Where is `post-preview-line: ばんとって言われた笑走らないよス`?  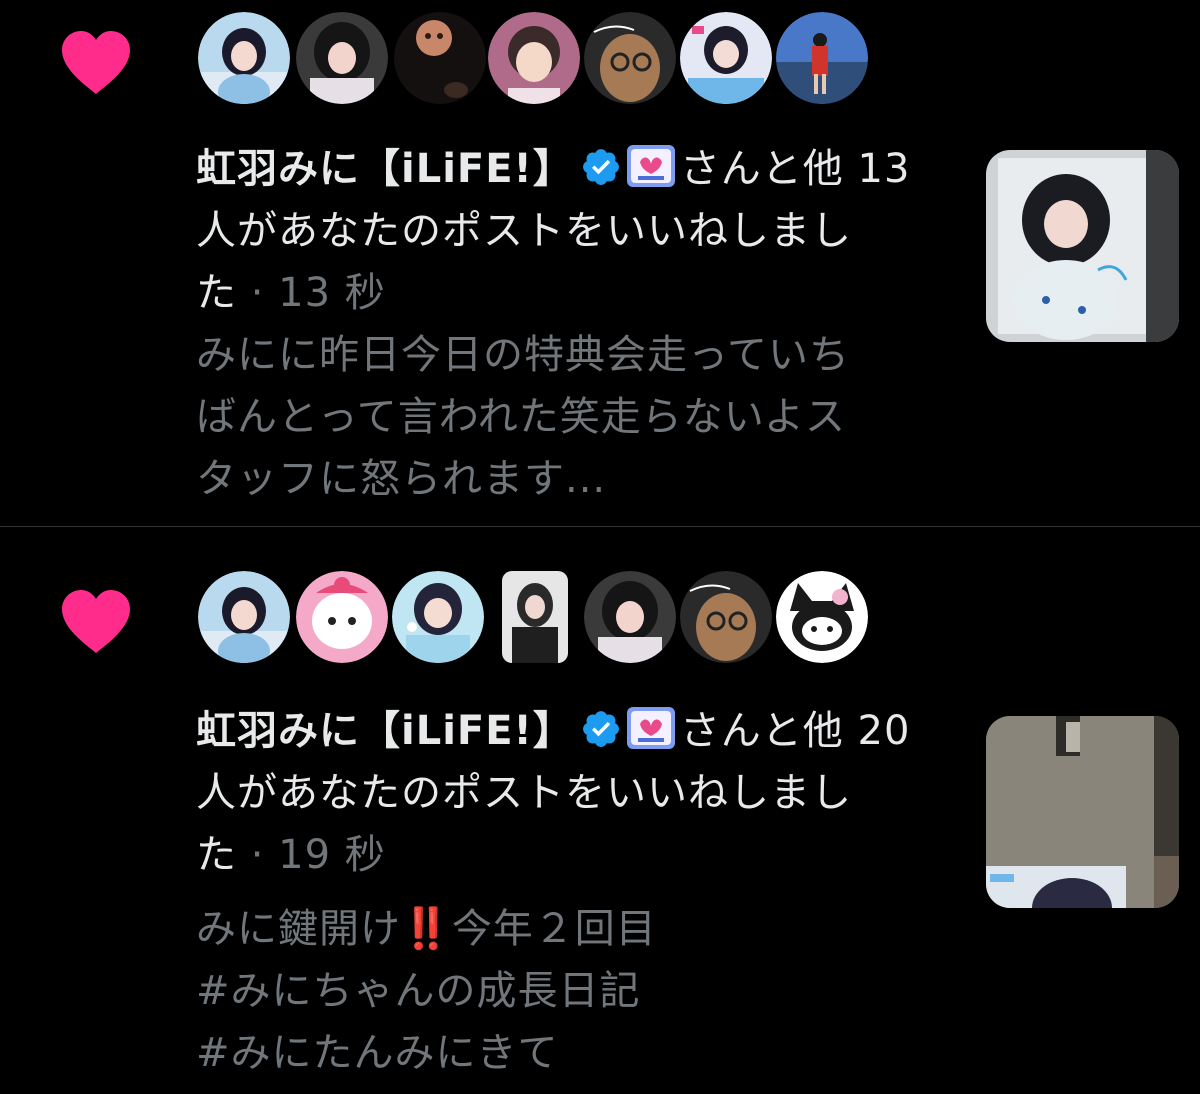 post-preview-line: ばんとって言われた笑走らないよス is located at coordinates (521, 417).